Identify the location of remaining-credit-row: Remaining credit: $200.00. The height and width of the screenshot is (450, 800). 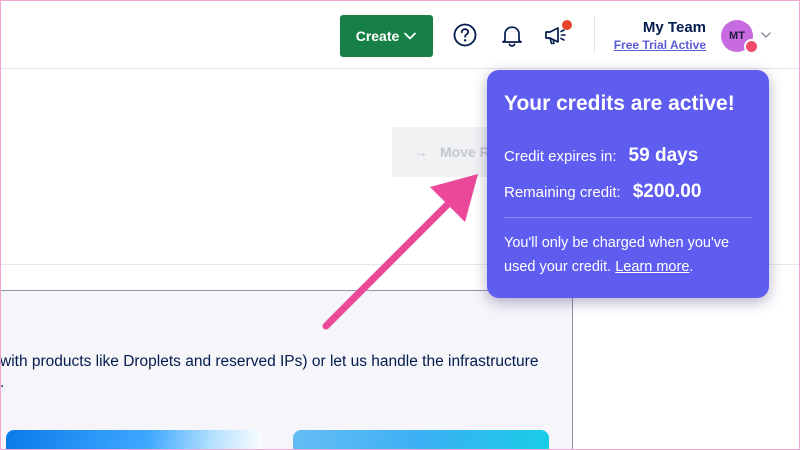
(602, 192).